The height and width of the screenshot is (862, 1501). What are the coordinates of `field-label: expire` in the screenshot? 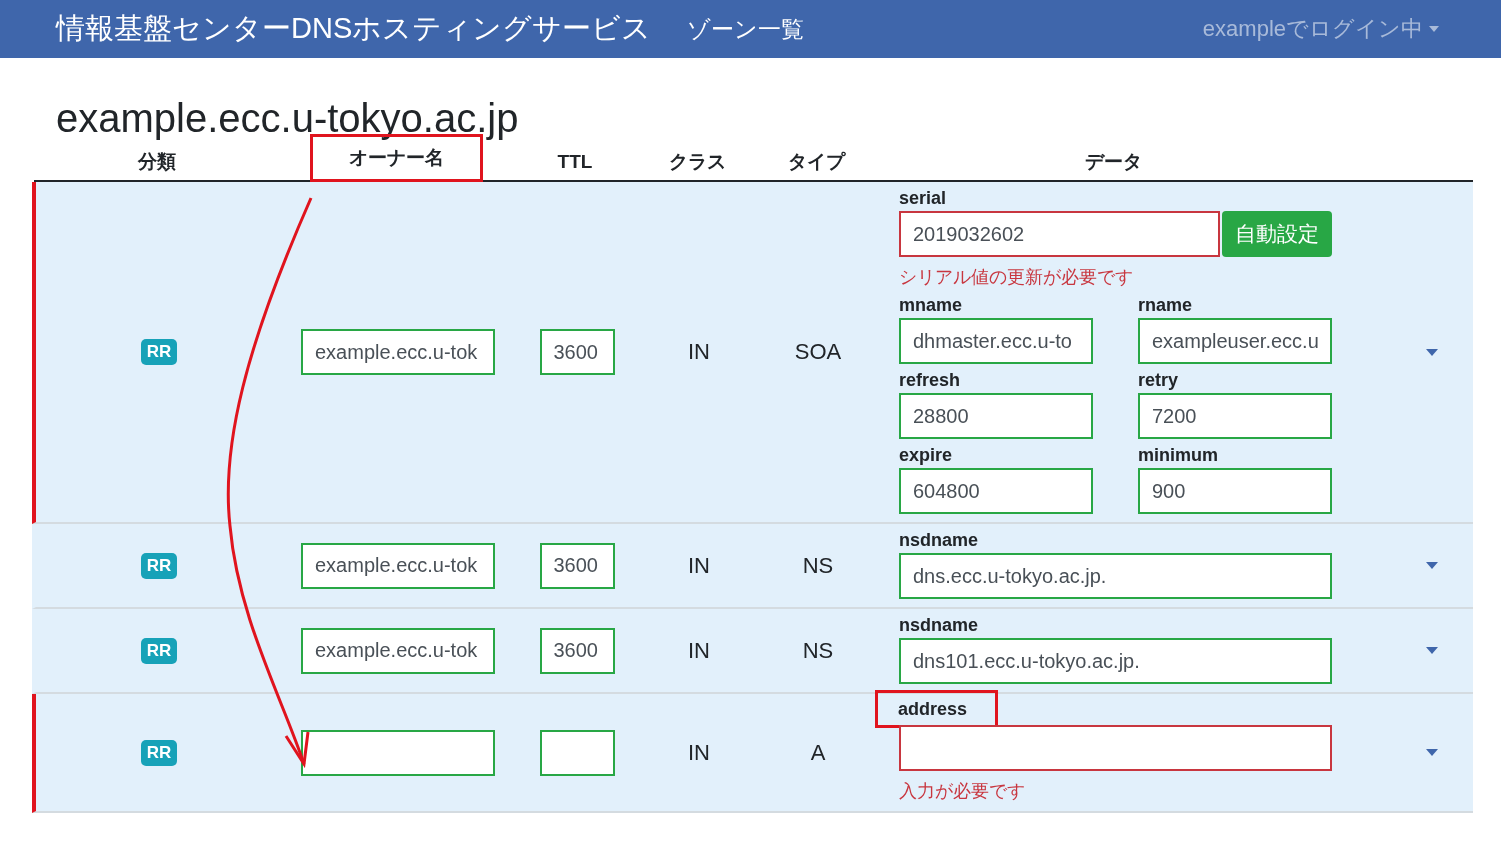 It's located at (926, 455).